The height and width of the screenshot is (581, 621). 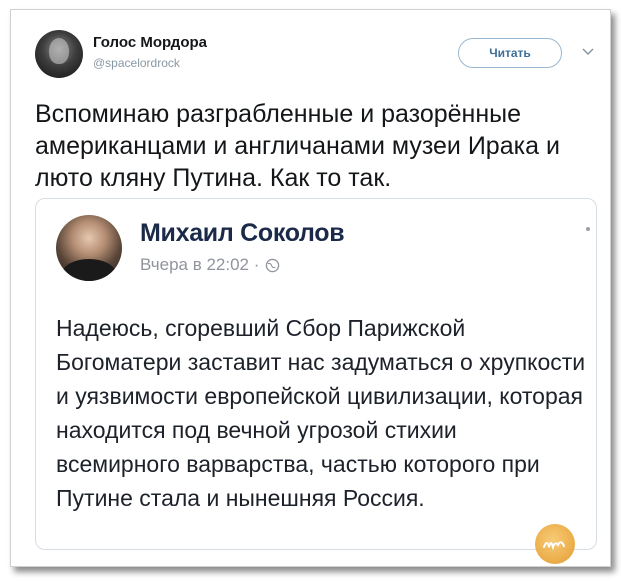 I want to click on follow-button: Читать, so click(x=510, y=53).